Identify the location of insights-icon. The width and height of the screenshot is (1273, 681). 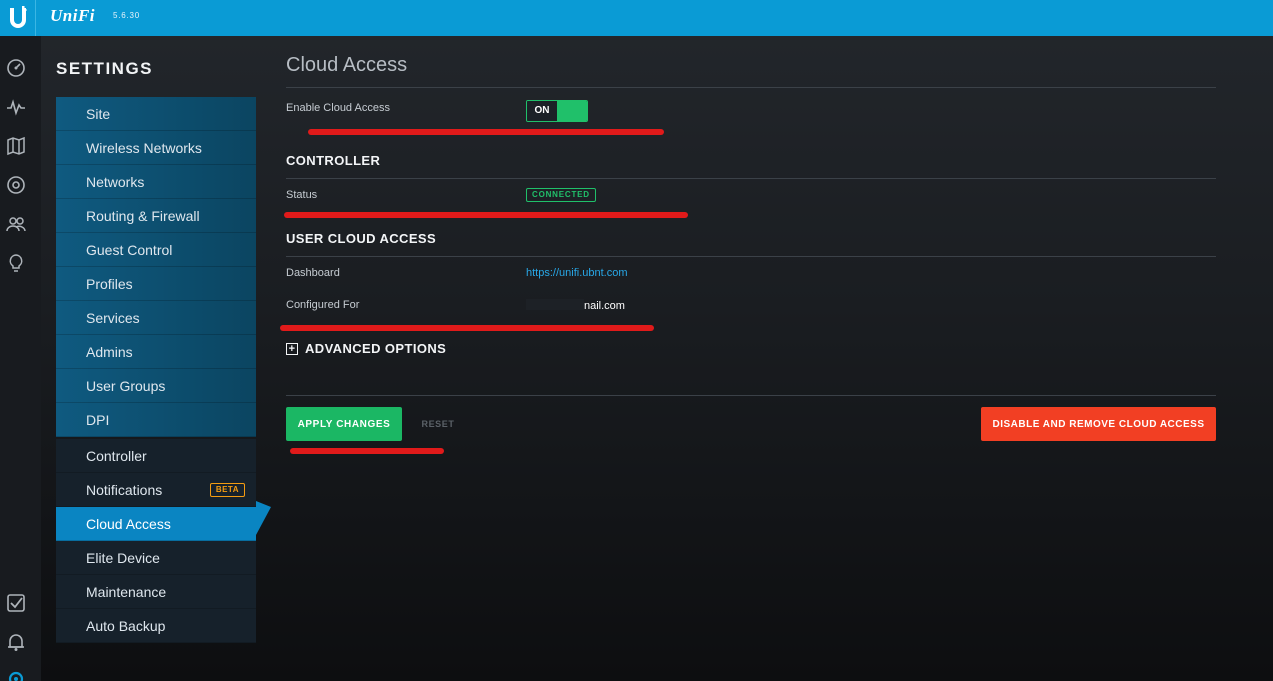
(16, 263).